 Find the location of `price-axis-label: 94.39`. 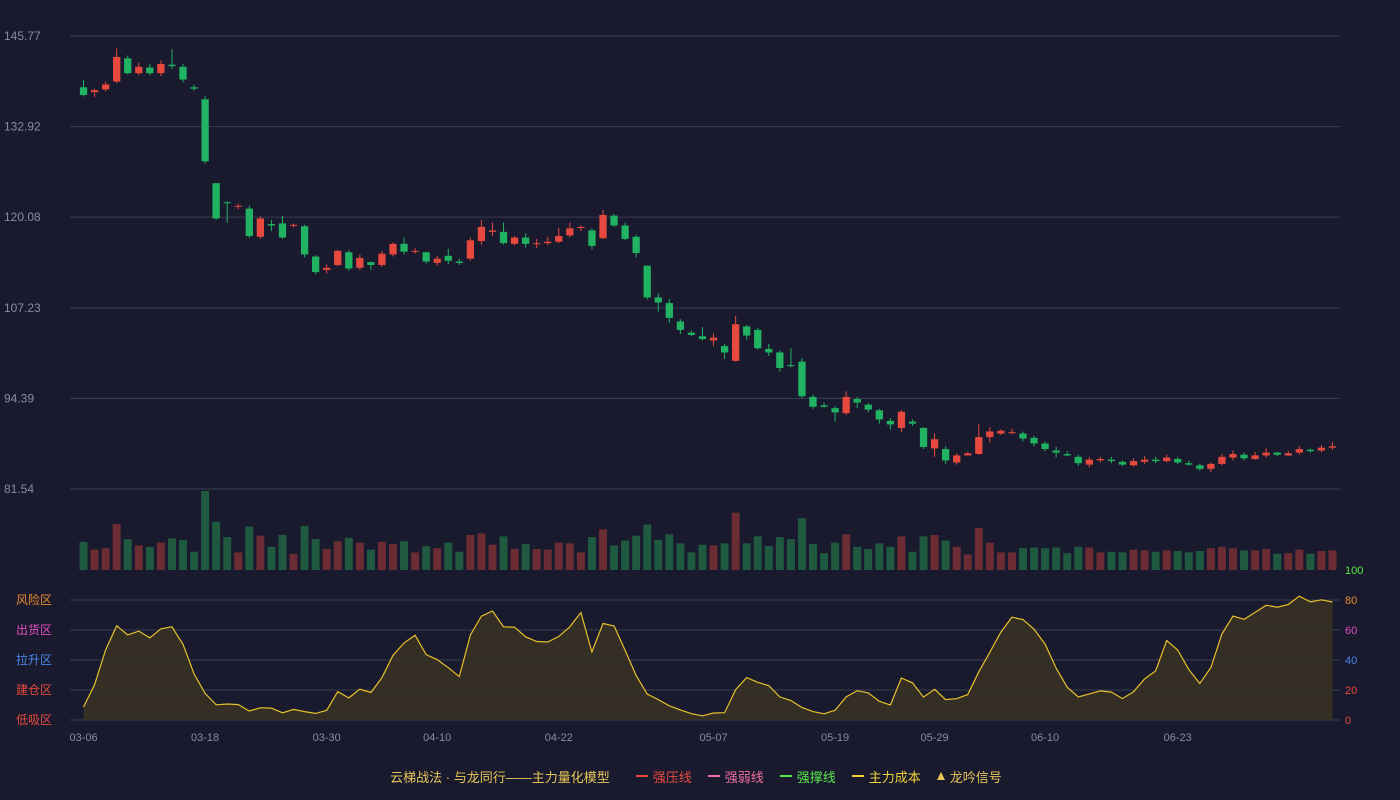

price-axis-label: 94.39 is located at coordinates (19, 398).